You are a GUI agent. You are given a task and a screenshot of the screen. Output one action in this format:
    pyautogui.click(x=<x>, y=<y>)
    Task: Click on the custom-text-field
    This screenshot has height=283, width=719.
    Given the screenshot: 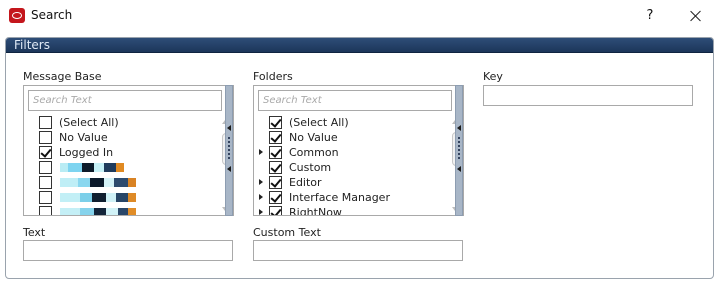 What is the action you would take?
    pyautogui.click(x=358, y=250)
    